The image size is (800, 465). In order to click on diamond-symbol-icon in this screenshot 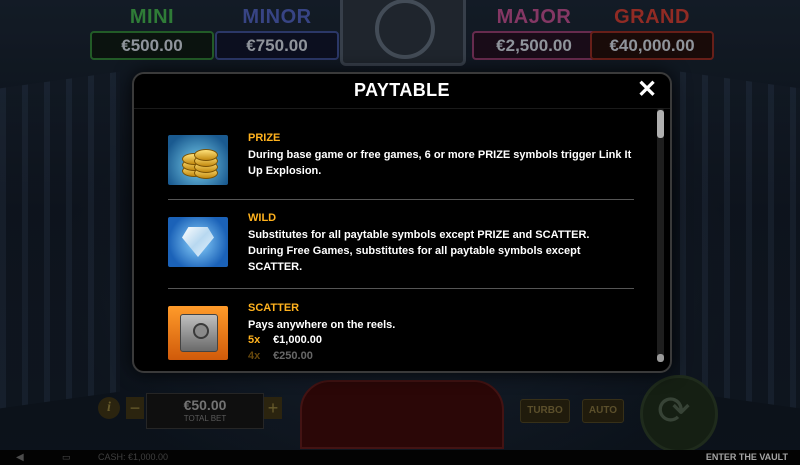, I will do `click(198, 242)`.